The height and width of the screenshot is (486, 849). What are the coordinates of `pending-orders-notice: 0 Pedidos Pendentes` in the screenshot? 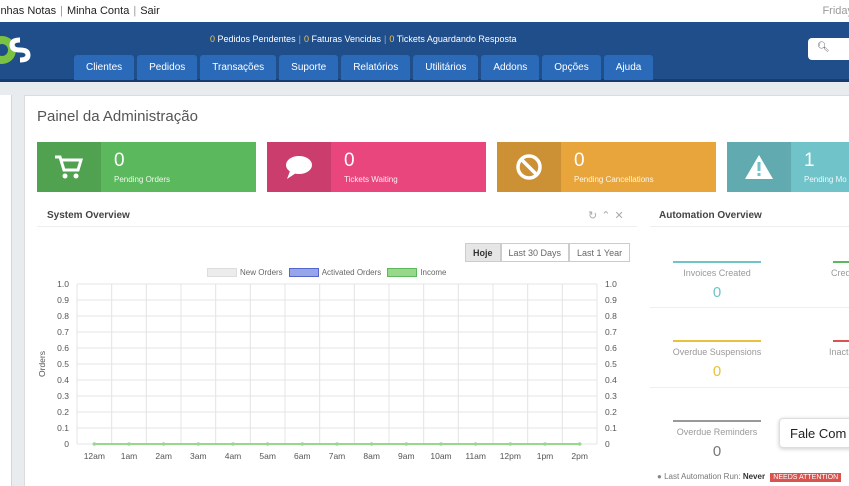 It's located at (253, 39).